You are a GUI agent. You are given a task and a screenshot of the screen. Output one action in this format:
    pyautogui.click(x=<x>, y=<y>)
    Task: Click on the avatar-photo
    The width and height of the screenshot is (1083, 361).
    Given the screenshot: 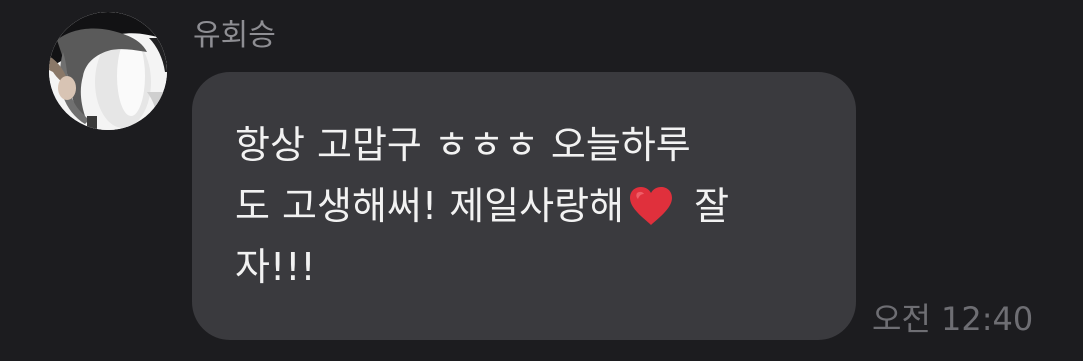 What is the action you would take?
    pyautogui.click(x=108, y=71)
    